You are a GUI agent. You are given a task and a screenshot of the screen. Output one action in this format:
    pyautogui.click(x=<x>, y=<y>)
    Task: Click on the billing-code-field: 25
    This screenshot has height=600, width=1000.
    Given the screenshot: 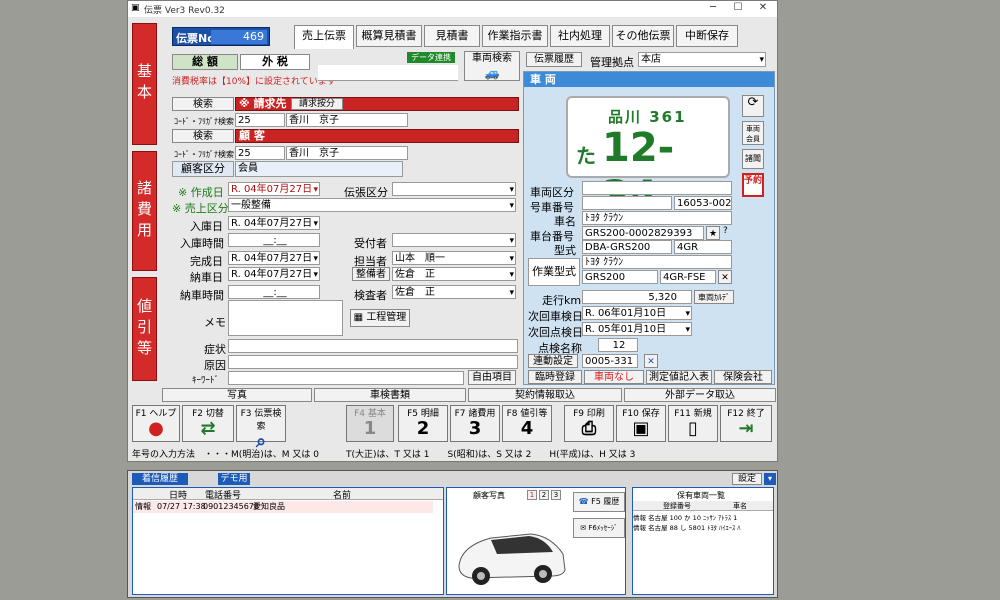 What is the action you would take?
    pyautogui.click(x=260, y=120)
    